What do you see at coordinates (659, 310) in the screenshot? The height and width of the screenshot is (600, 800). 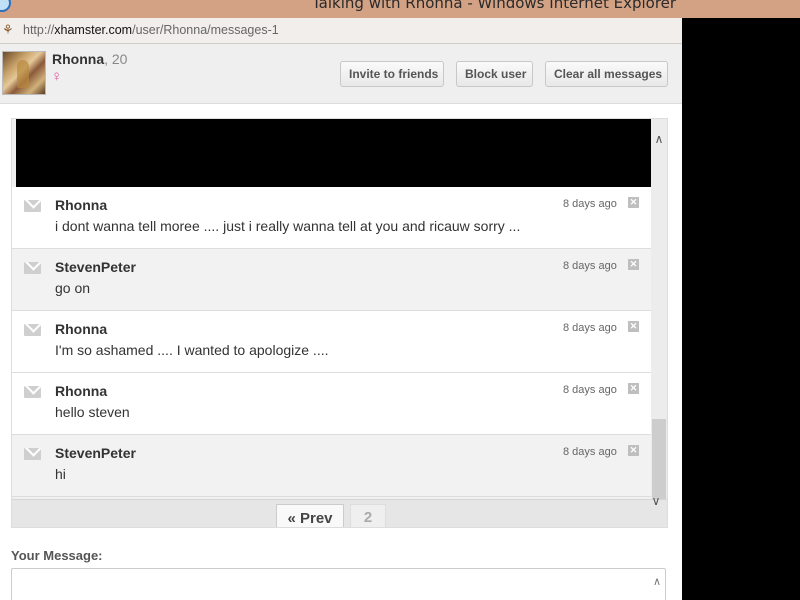 I see `thread-scrollbar: ∧` at bounding box center [659, 310].